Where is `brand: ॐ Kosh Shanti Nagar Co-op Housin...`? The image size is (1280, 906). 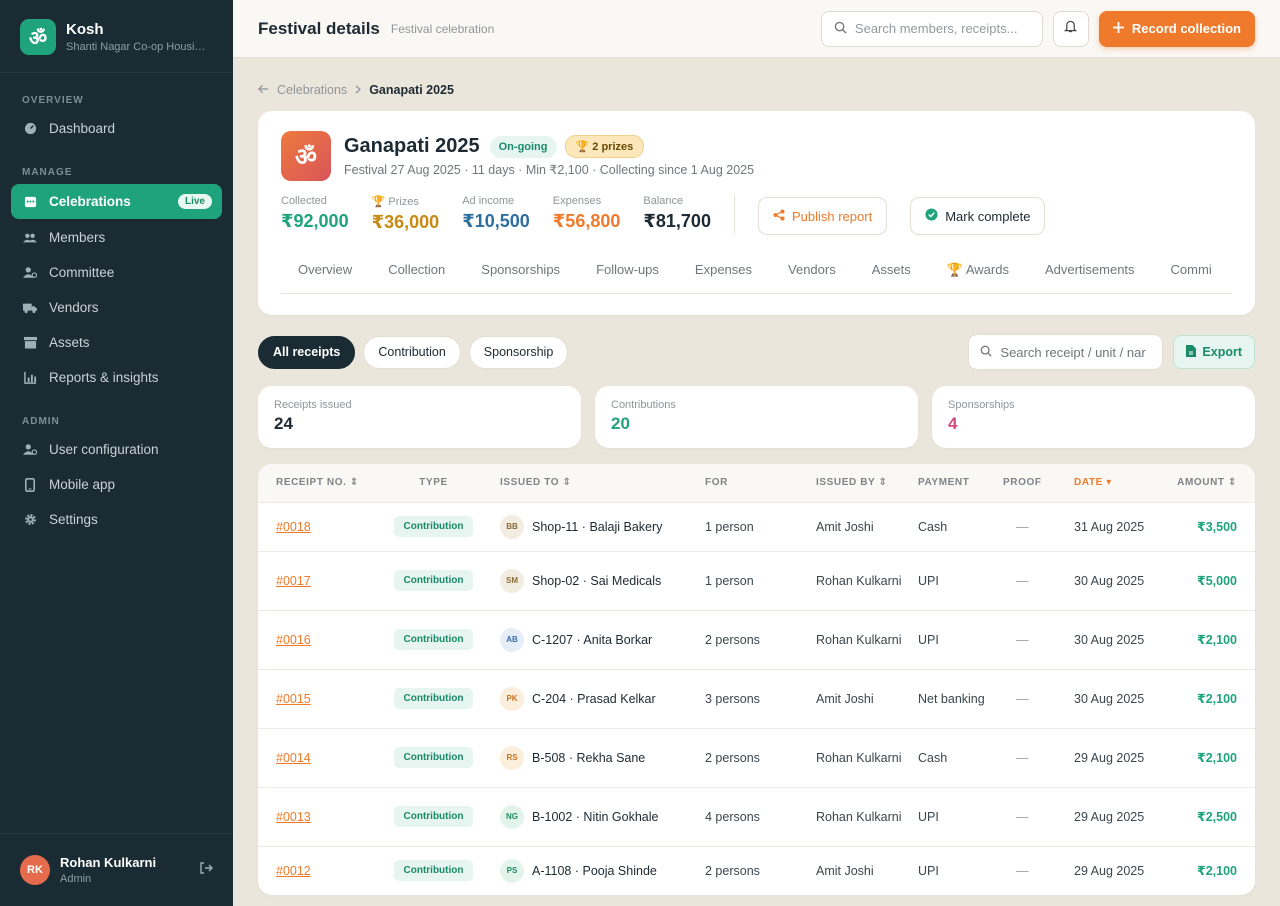 brand: ॐ Kosh Shanti Nagar Co-op Housin... is located at coordinates (116, 36).